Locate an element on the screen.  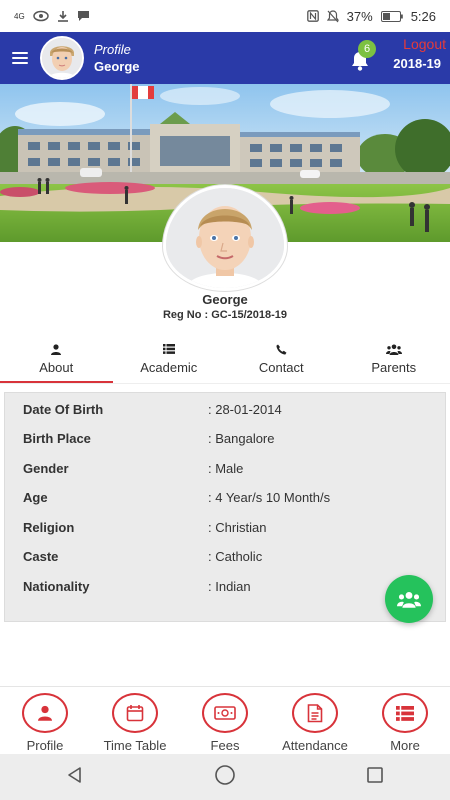
profile-tabs: About Academic Contact Parents is located at coordinates (225, 359).